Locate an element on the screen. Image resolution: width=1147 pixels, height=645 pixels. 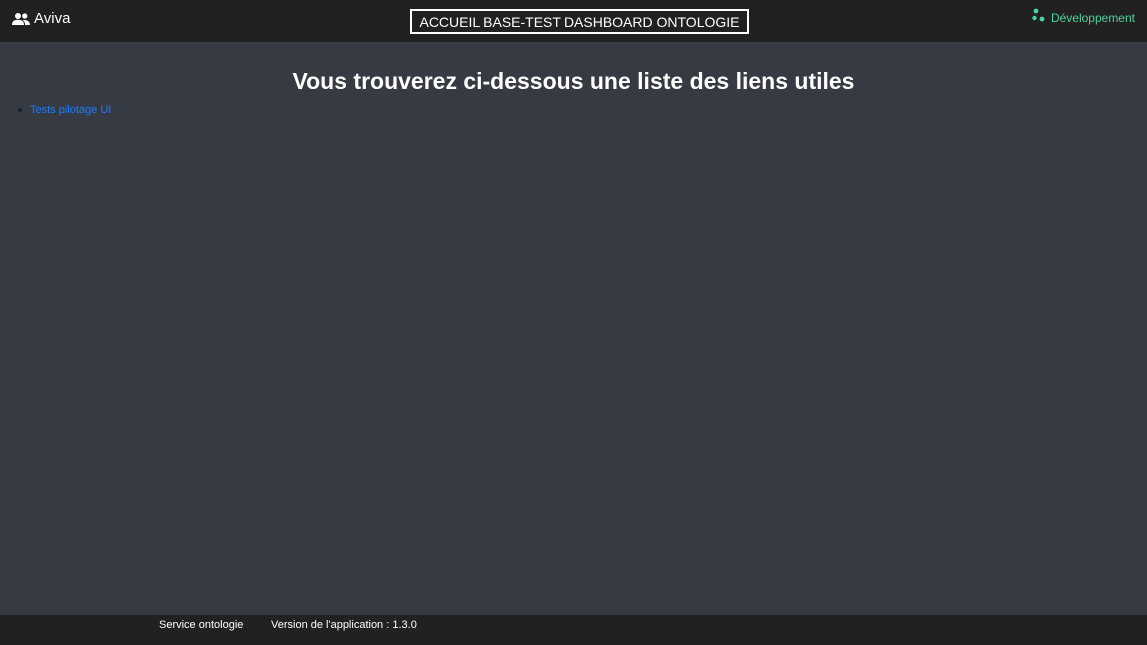
nav-accueil: ACCUEIL is located at coordinates (449, 22).